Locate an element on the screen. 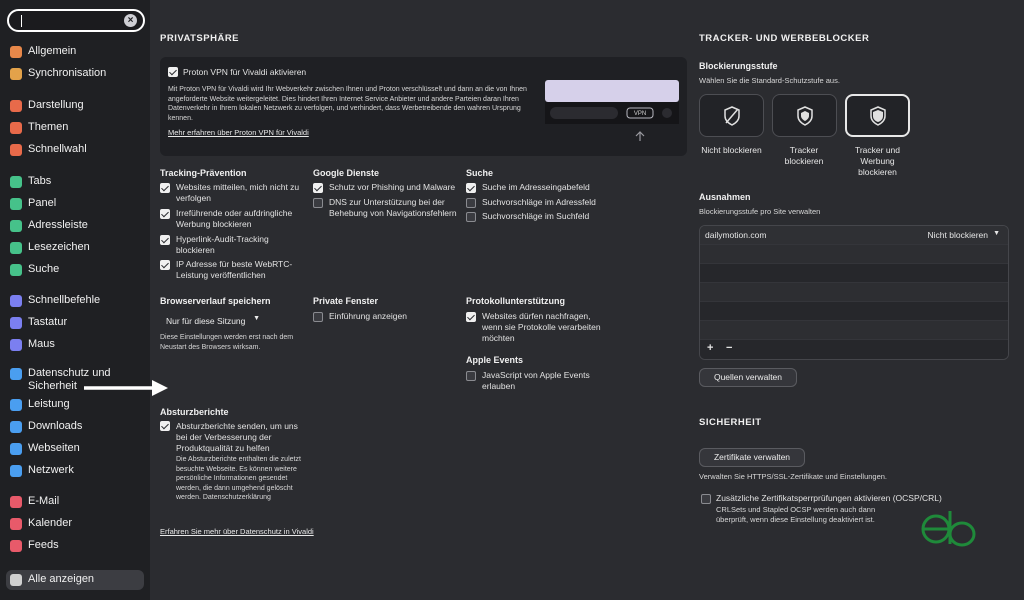 This screenshot has width=1024, height=600. apple-checkbox is located at coordinates (471, 376).